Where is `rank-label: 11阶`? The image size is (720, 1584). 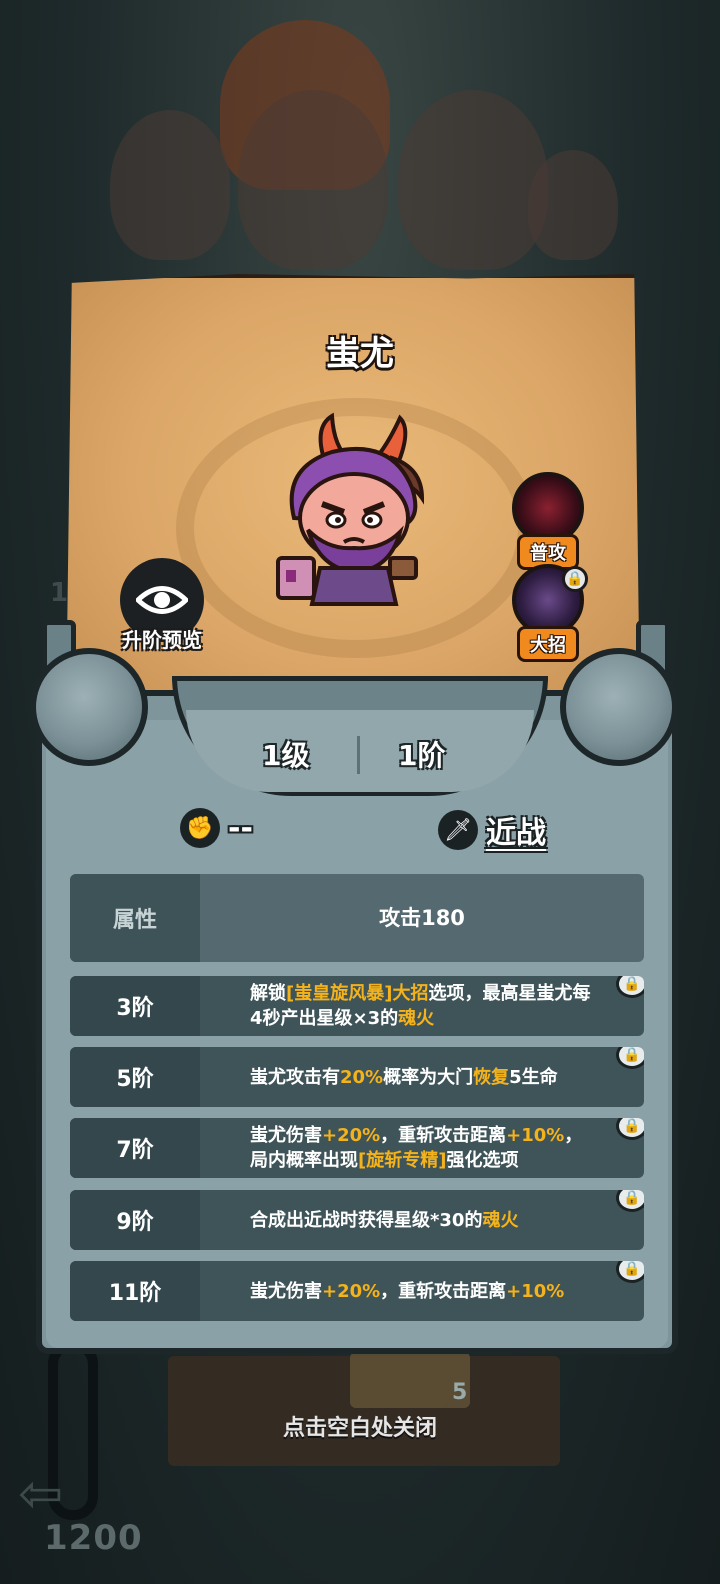 rank-label: 11阶 is located at coordinates (135, 1291).